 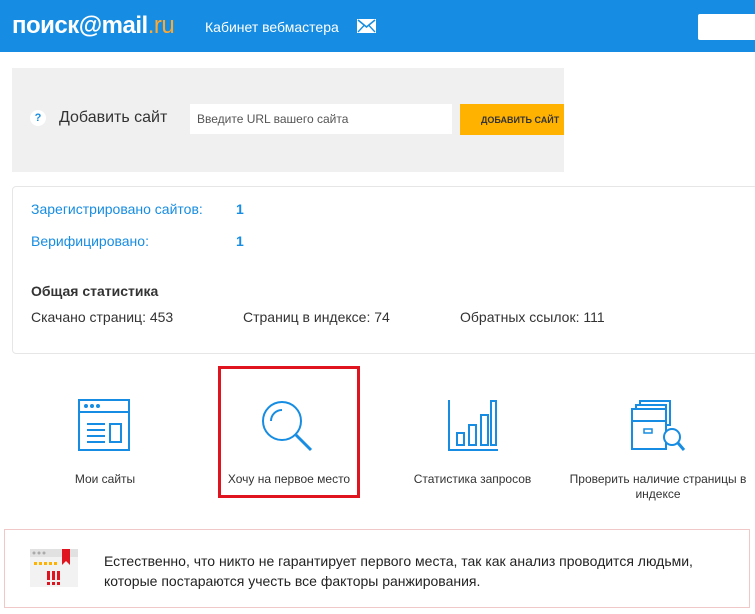 What do you see at coordinates (102, 317) in the screenshot?
I see `downloaded-pages: Скачано страниц: 453` at bounding box center [102, 317].